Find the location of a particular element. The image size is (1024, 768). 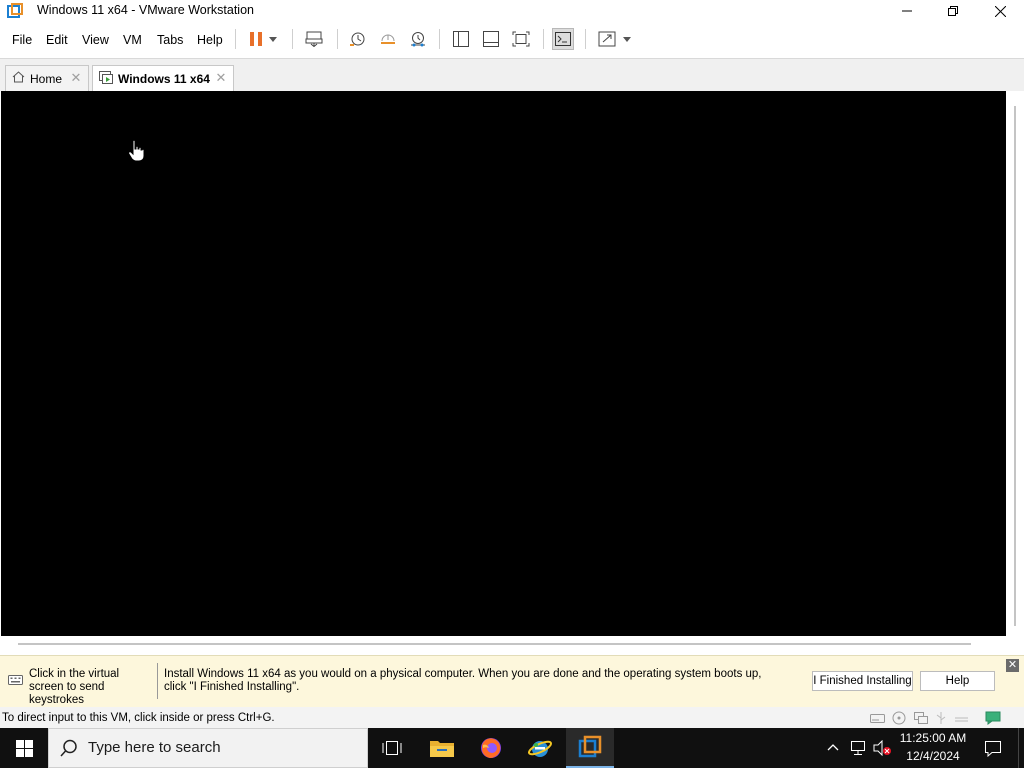

tab-vm-label: Windows 11 x64 is located at coordinates (164, 79).